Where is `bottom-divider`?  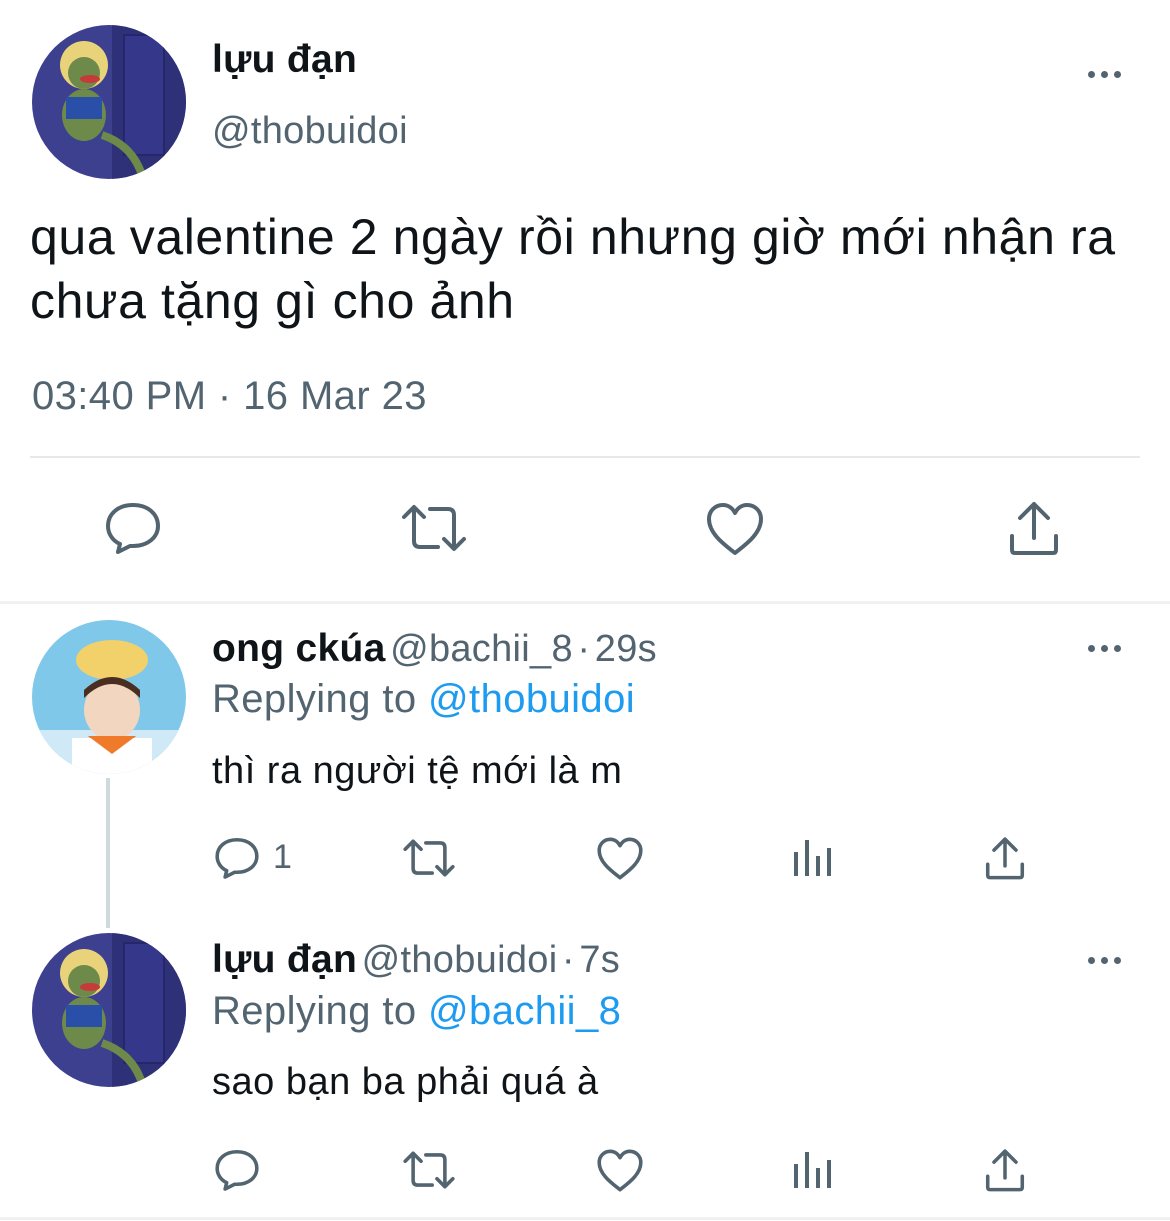 bottom-divider is located at coordinates (585, 1218).